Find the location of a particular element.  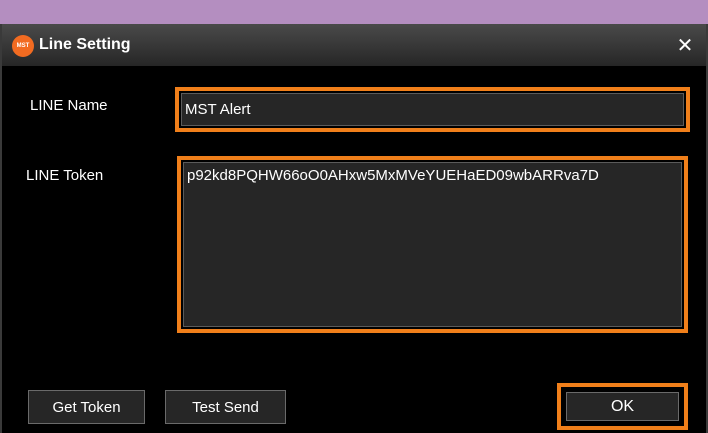

get-token-button: Get Token is located at coordinates (86, 407).